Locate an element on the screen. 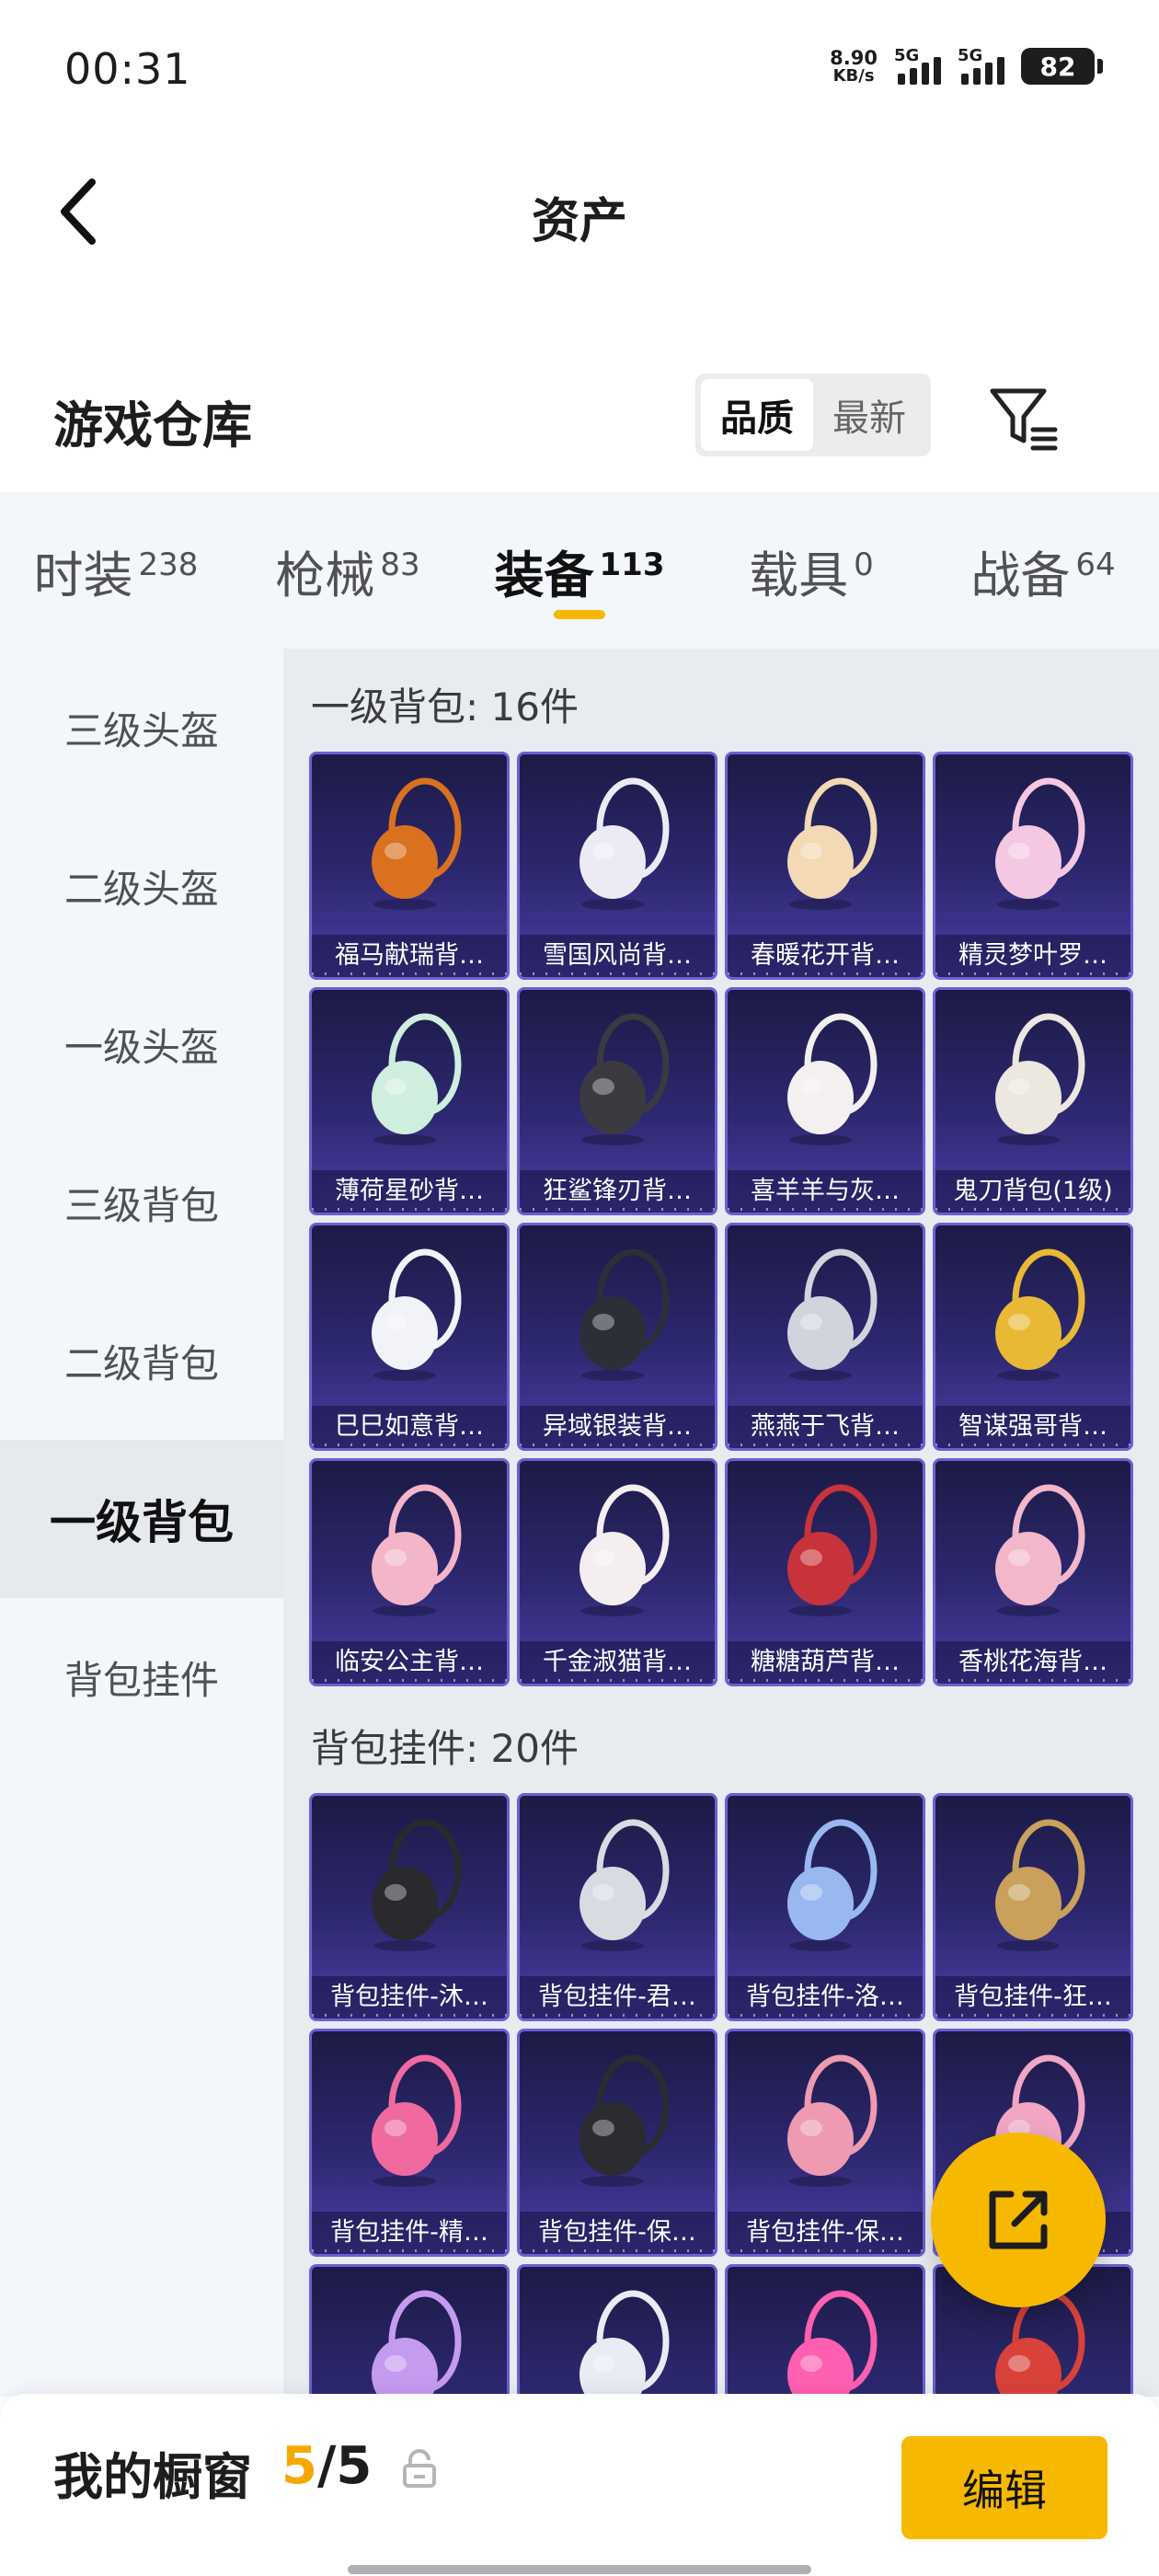 The image size is (1159, 2576). sidebar-item-backpack-lv2: 二级背包 is located at coordinates (141, 1361).